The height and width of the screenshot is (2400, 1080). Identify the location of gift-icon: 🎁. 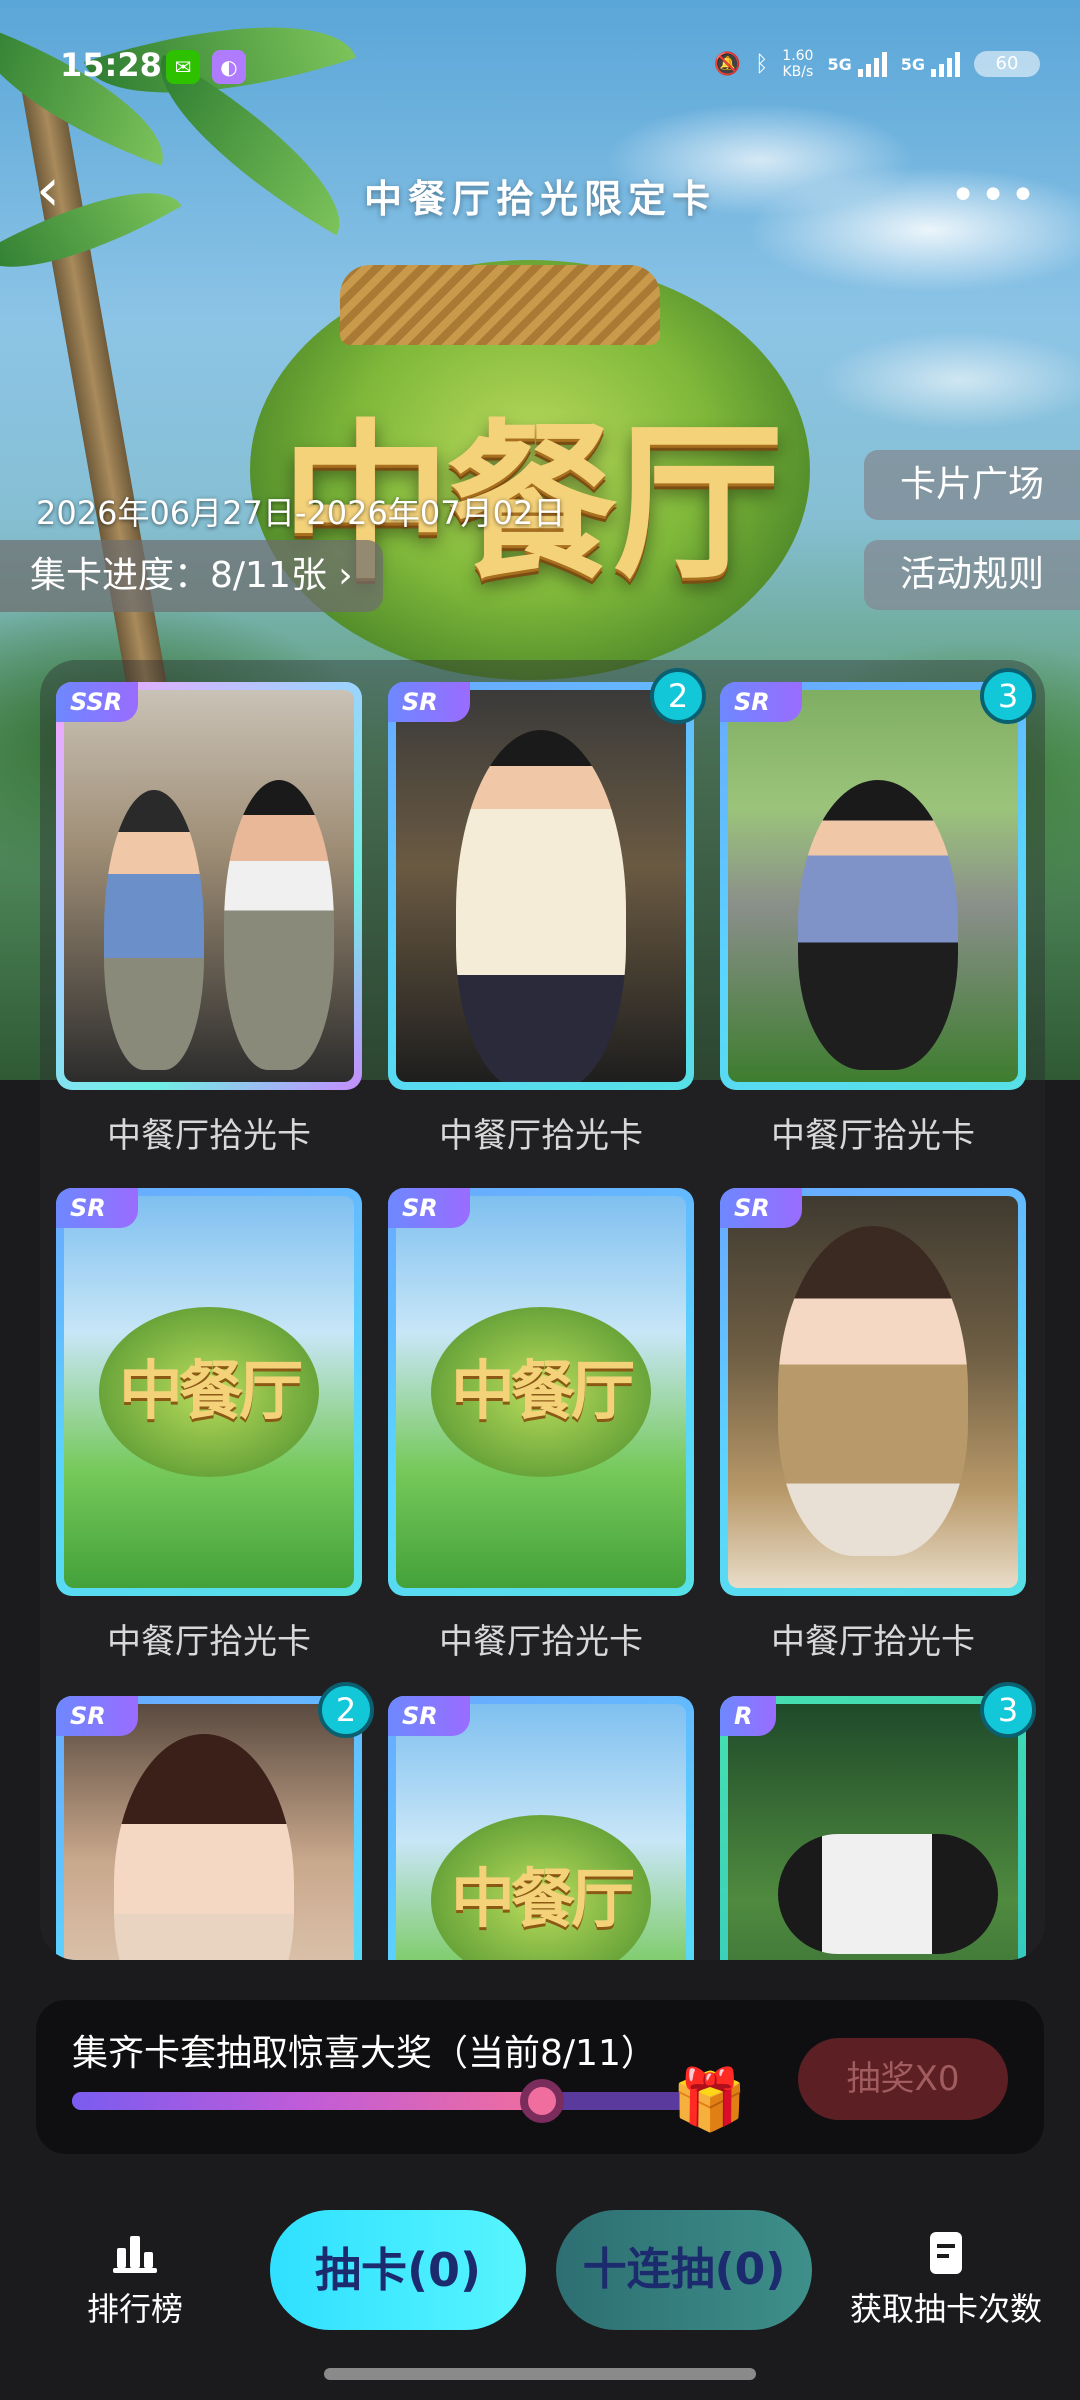
(709, 2100).